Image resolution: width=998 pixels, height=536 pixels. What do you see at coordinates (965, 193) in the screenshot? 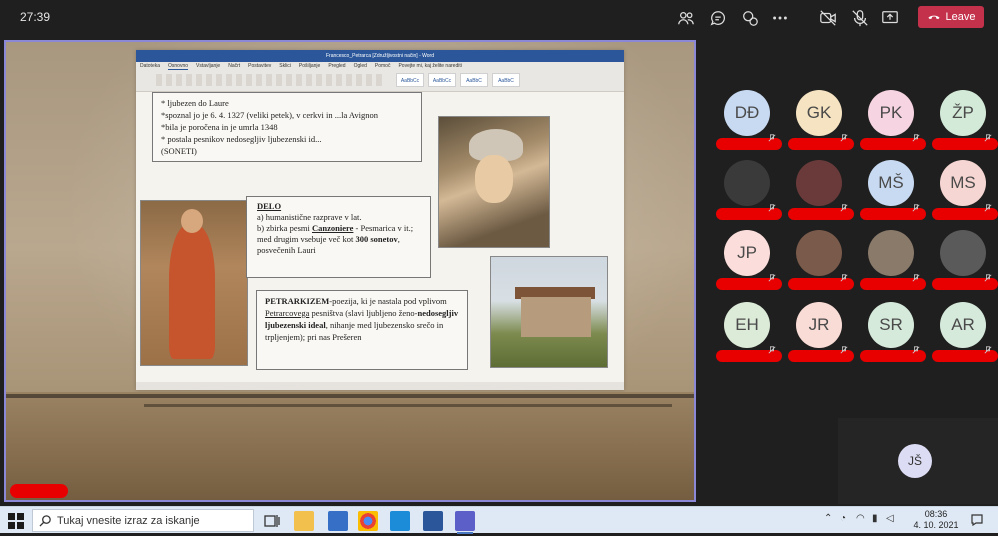
I see `participant-tile: MS` at bounding box center [965, 193].